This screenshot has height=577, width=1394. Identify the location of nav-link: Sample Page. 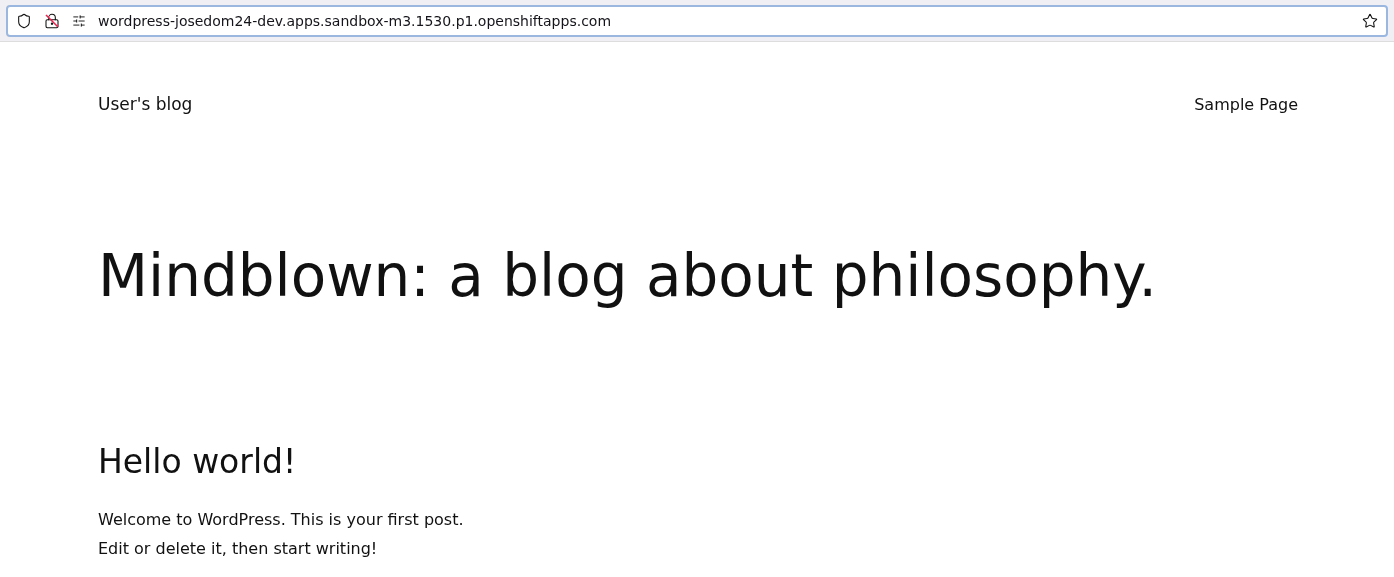
(1246, 104).